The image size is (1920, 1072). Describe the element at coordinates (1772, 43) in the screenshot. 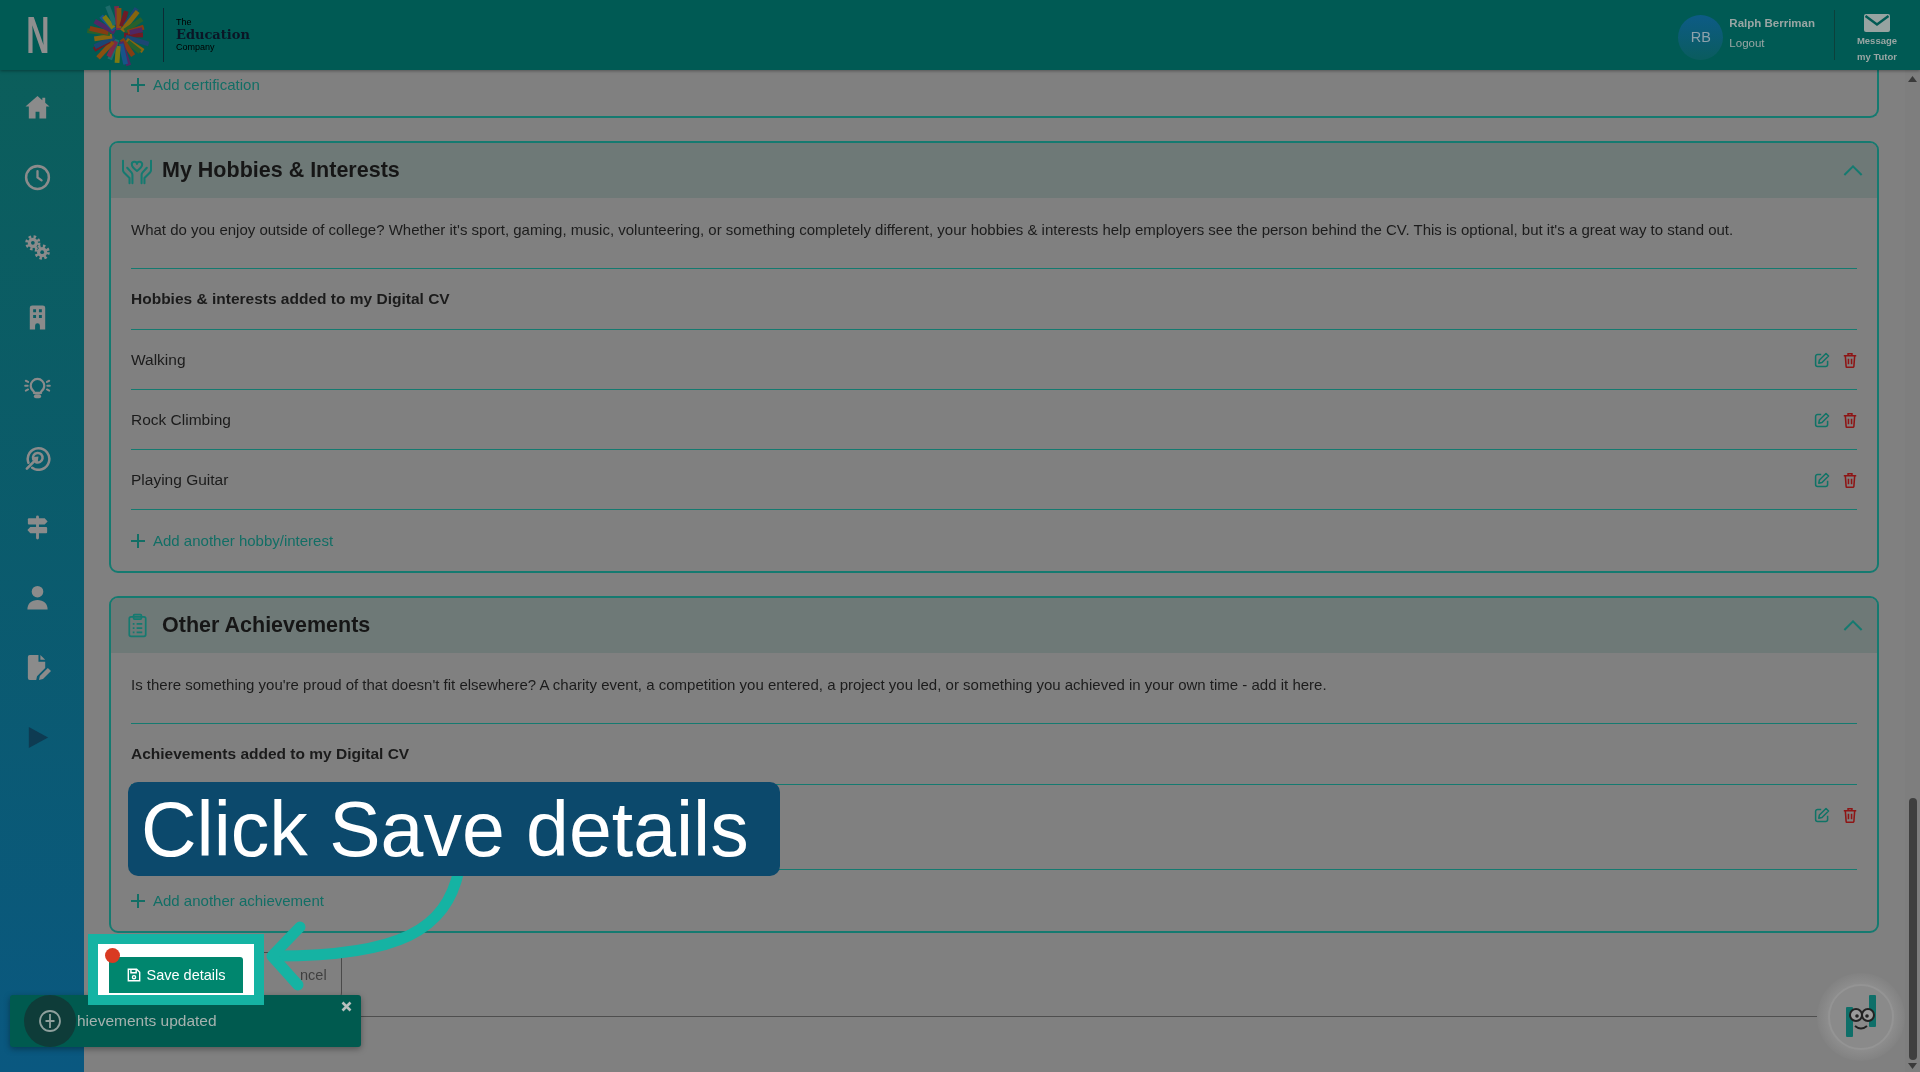

I see `logout-link: Logout` at that location.